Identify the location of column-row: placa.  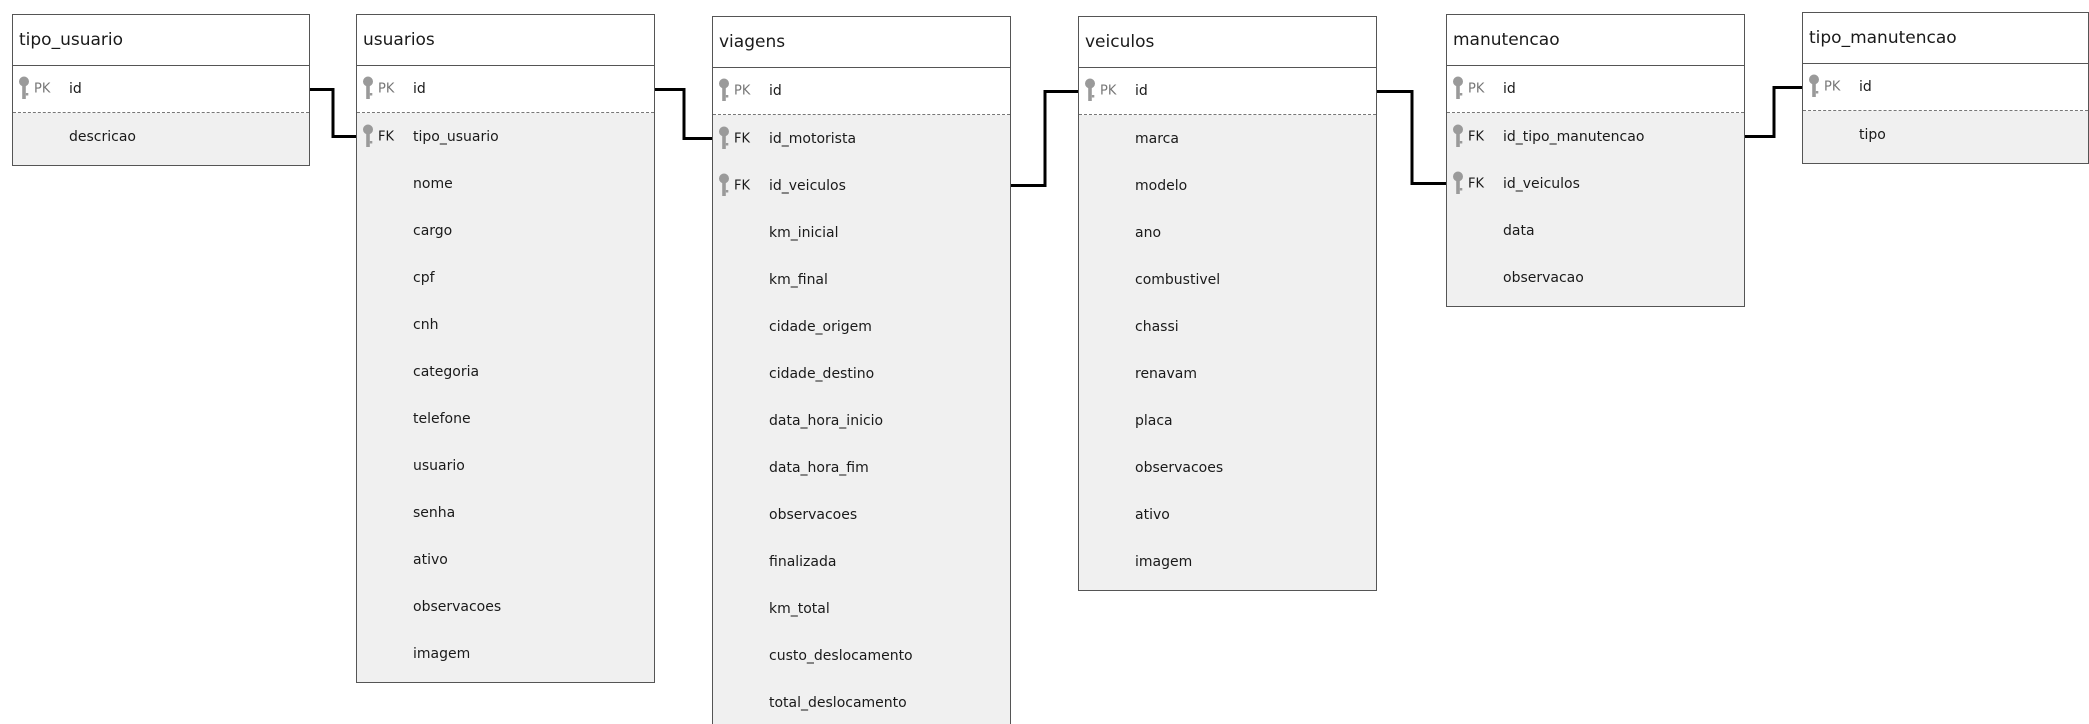
(1227, 420).